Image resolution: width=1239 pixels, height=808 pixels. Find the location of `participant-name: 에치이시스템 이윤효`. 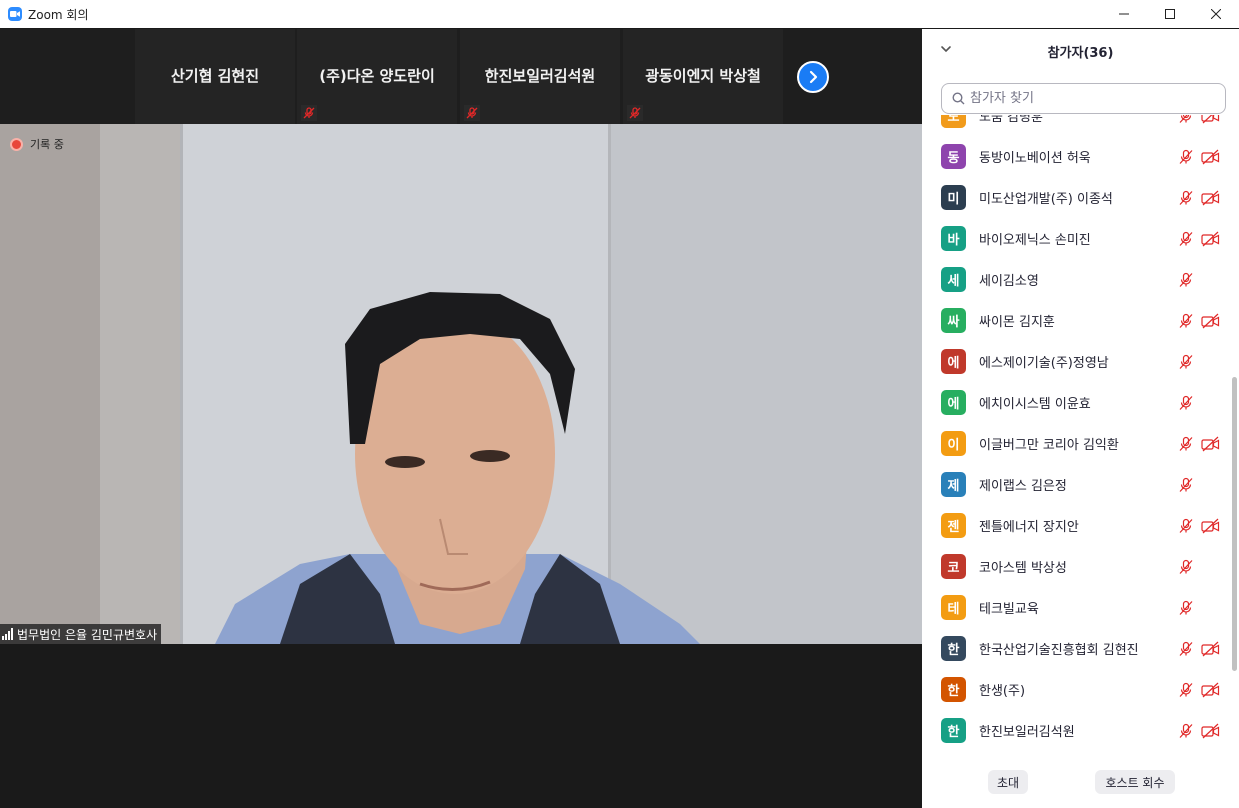

participant-name: 에치이시스템 이윤효 is located at coordinates (1035, 404).